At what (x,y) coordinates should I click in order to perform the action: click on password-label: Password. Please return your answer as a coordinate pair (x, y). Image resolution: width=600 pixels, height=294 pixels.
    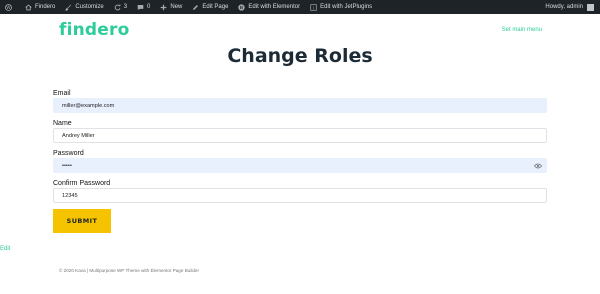
    Looking at the image, I should click on (68, 153).